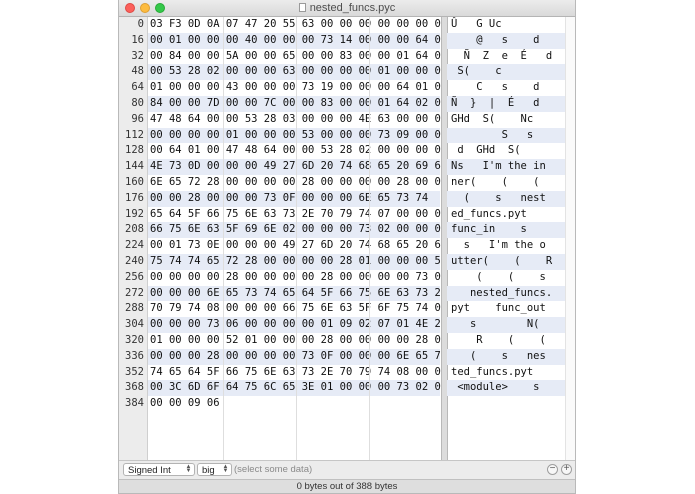 Image resolution: width=695 pixels, height=494 pixels. I want to click on number-type-select: Signed Int ▲ ▼, so click(159, 469).